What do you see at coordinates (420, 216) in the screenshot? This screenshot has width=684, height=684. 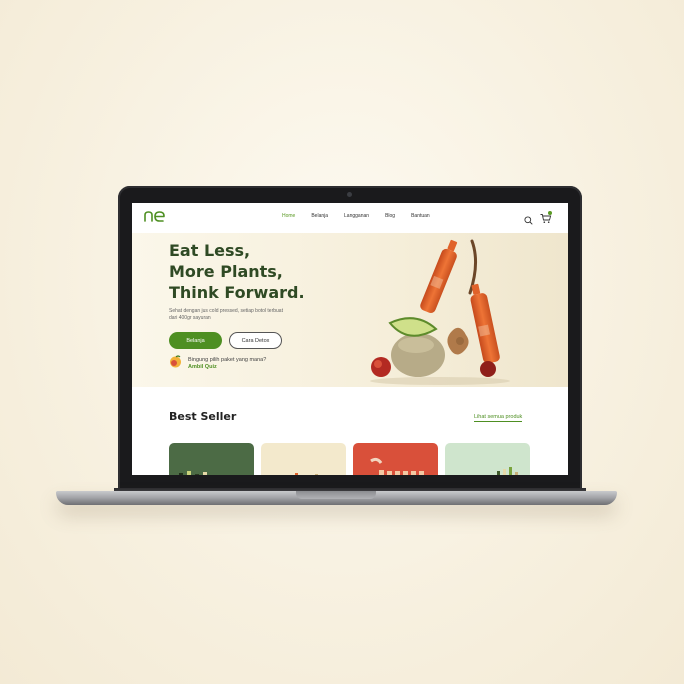 I see `nav-link-bantuan: Bantuan` at bounding box center [420, 216].